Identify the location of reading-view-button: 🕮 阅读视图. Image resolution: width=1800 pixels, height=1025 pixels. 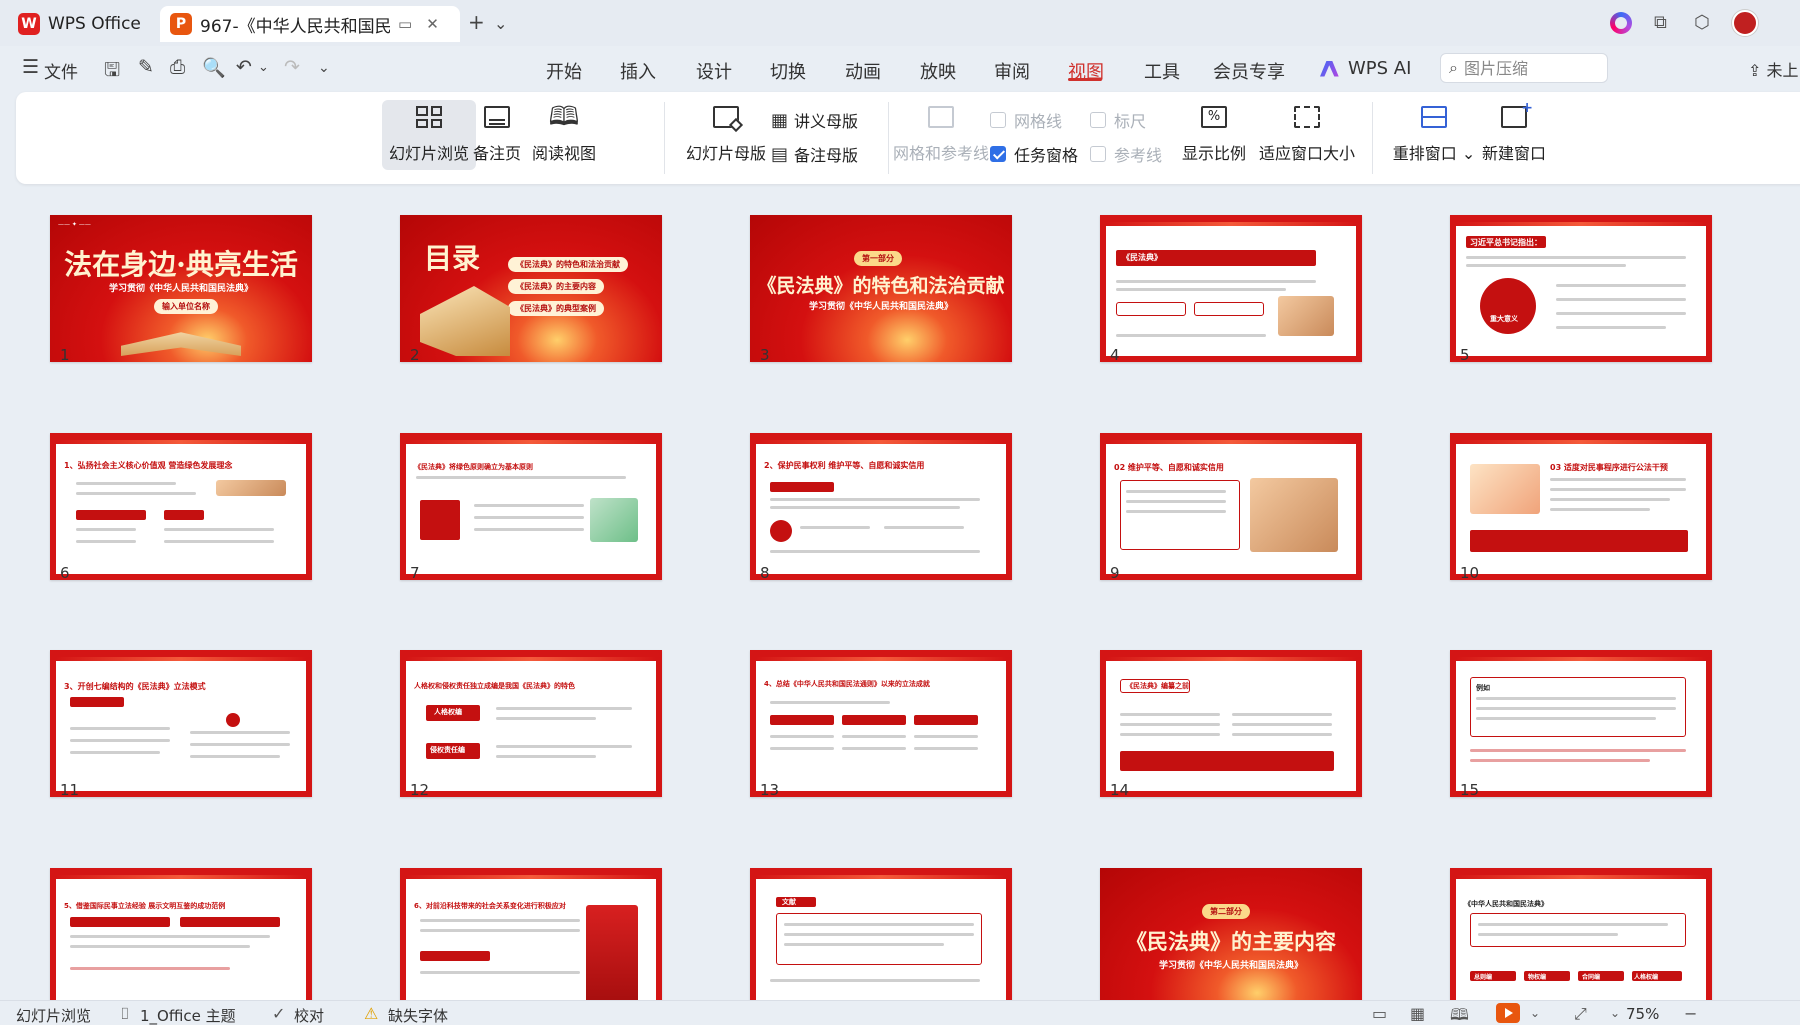
(564, 133).